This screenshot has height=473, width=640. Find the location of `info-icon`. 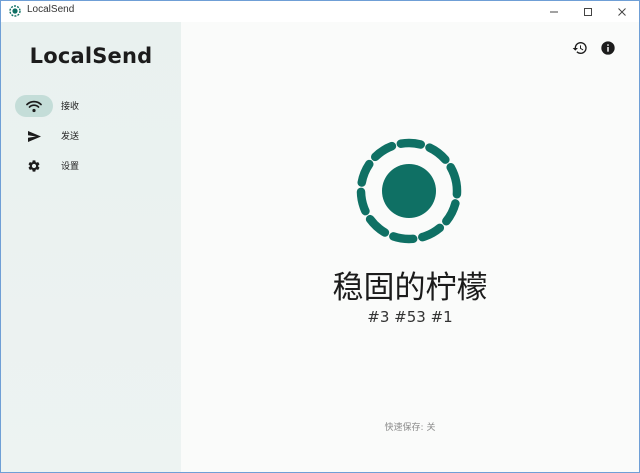

info-icon is located at coordinates (608, 48).